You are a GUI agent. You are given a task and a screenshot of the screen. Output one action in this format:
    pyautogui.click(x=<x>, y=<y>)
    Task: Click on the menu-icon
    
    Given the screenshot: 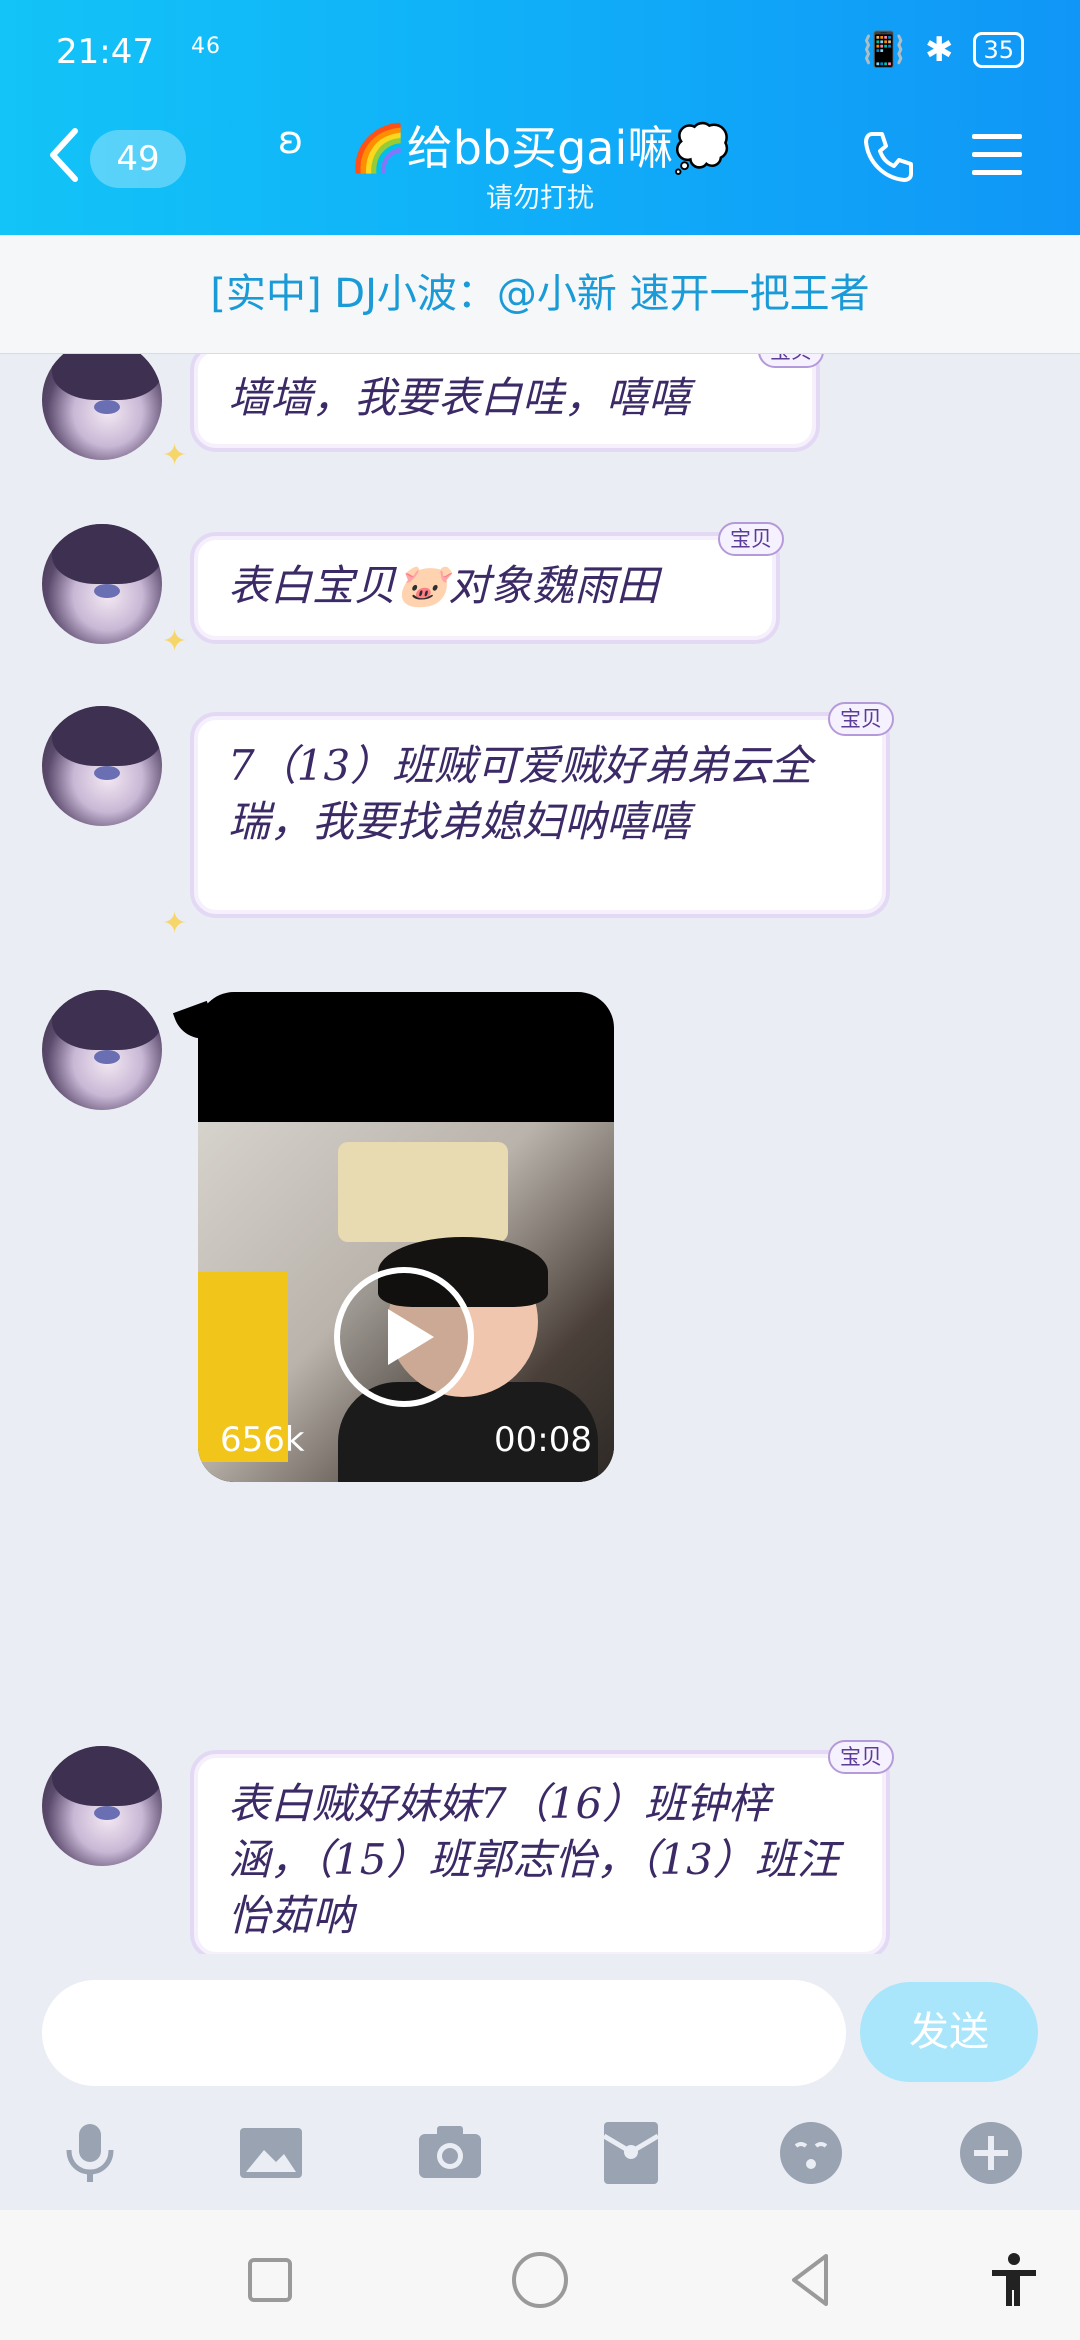 What is the action you would take?
    pyautogui.click(x=997, y=155)
    